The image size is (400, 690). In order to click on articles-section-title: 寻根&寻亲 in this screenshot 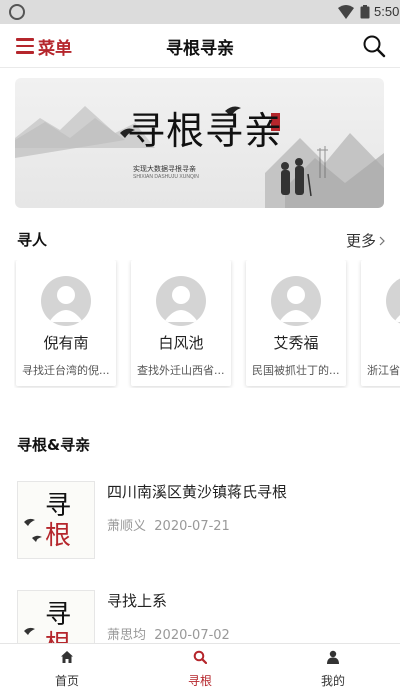, I will do `click(54, 445)`.